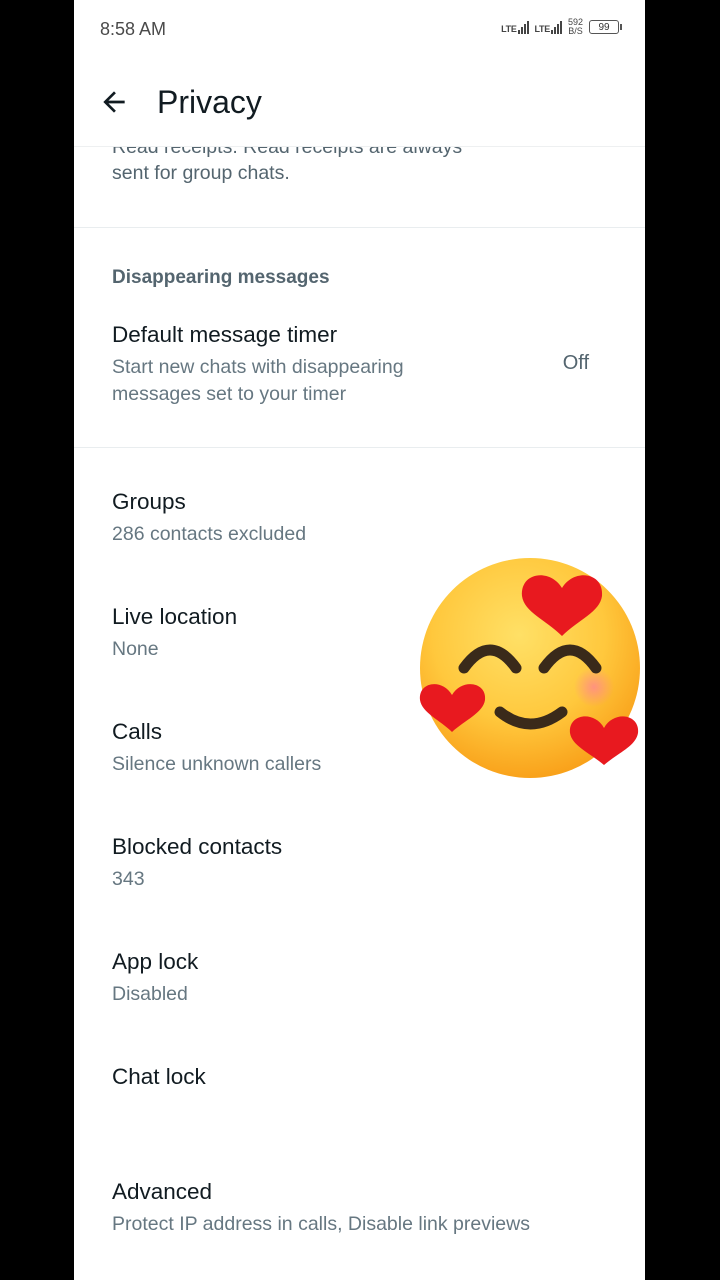  I want to click on page-title: Privacy, so click(209, 102).